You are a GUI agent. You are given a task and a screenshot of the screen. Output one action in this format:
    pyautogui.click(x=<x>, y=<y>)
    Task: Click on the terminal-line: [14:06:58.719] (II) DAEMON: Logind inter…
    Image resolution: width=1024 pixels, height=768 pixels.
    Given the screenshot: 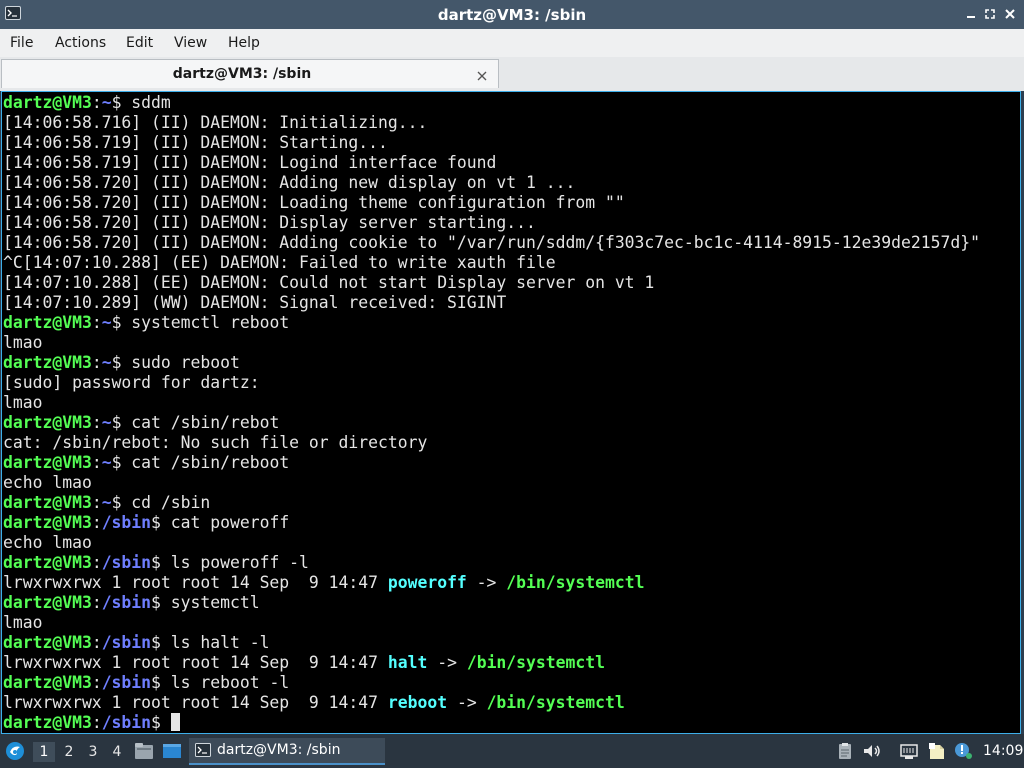 What is the action you would take?
    pyautogui.click(x=491, y=163)
    